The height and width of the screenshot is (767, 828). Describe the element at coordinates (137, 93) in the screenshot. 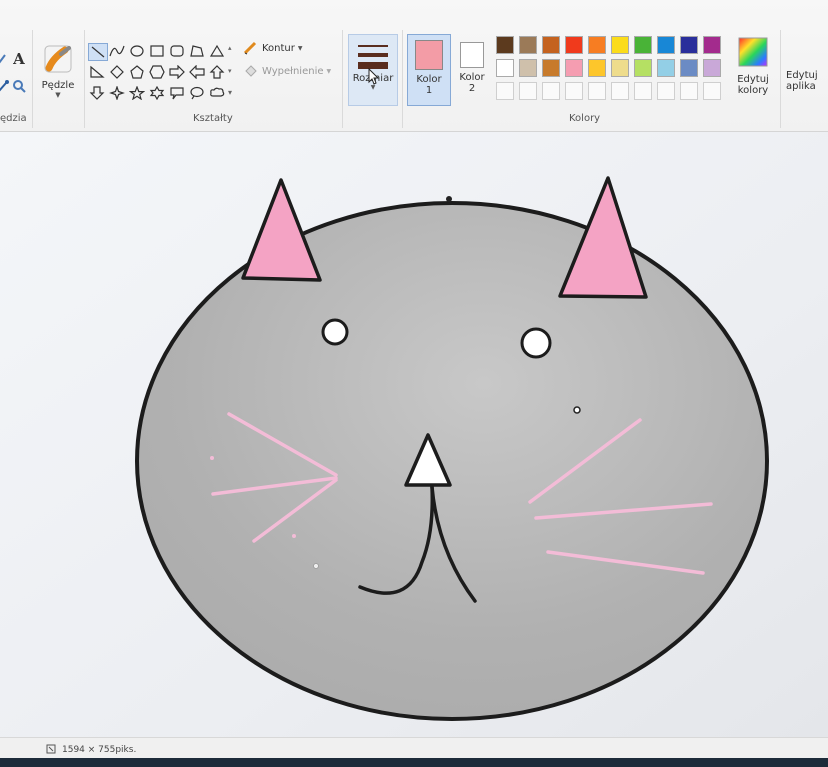

I see `five-point-star-shape-icon` at that location.